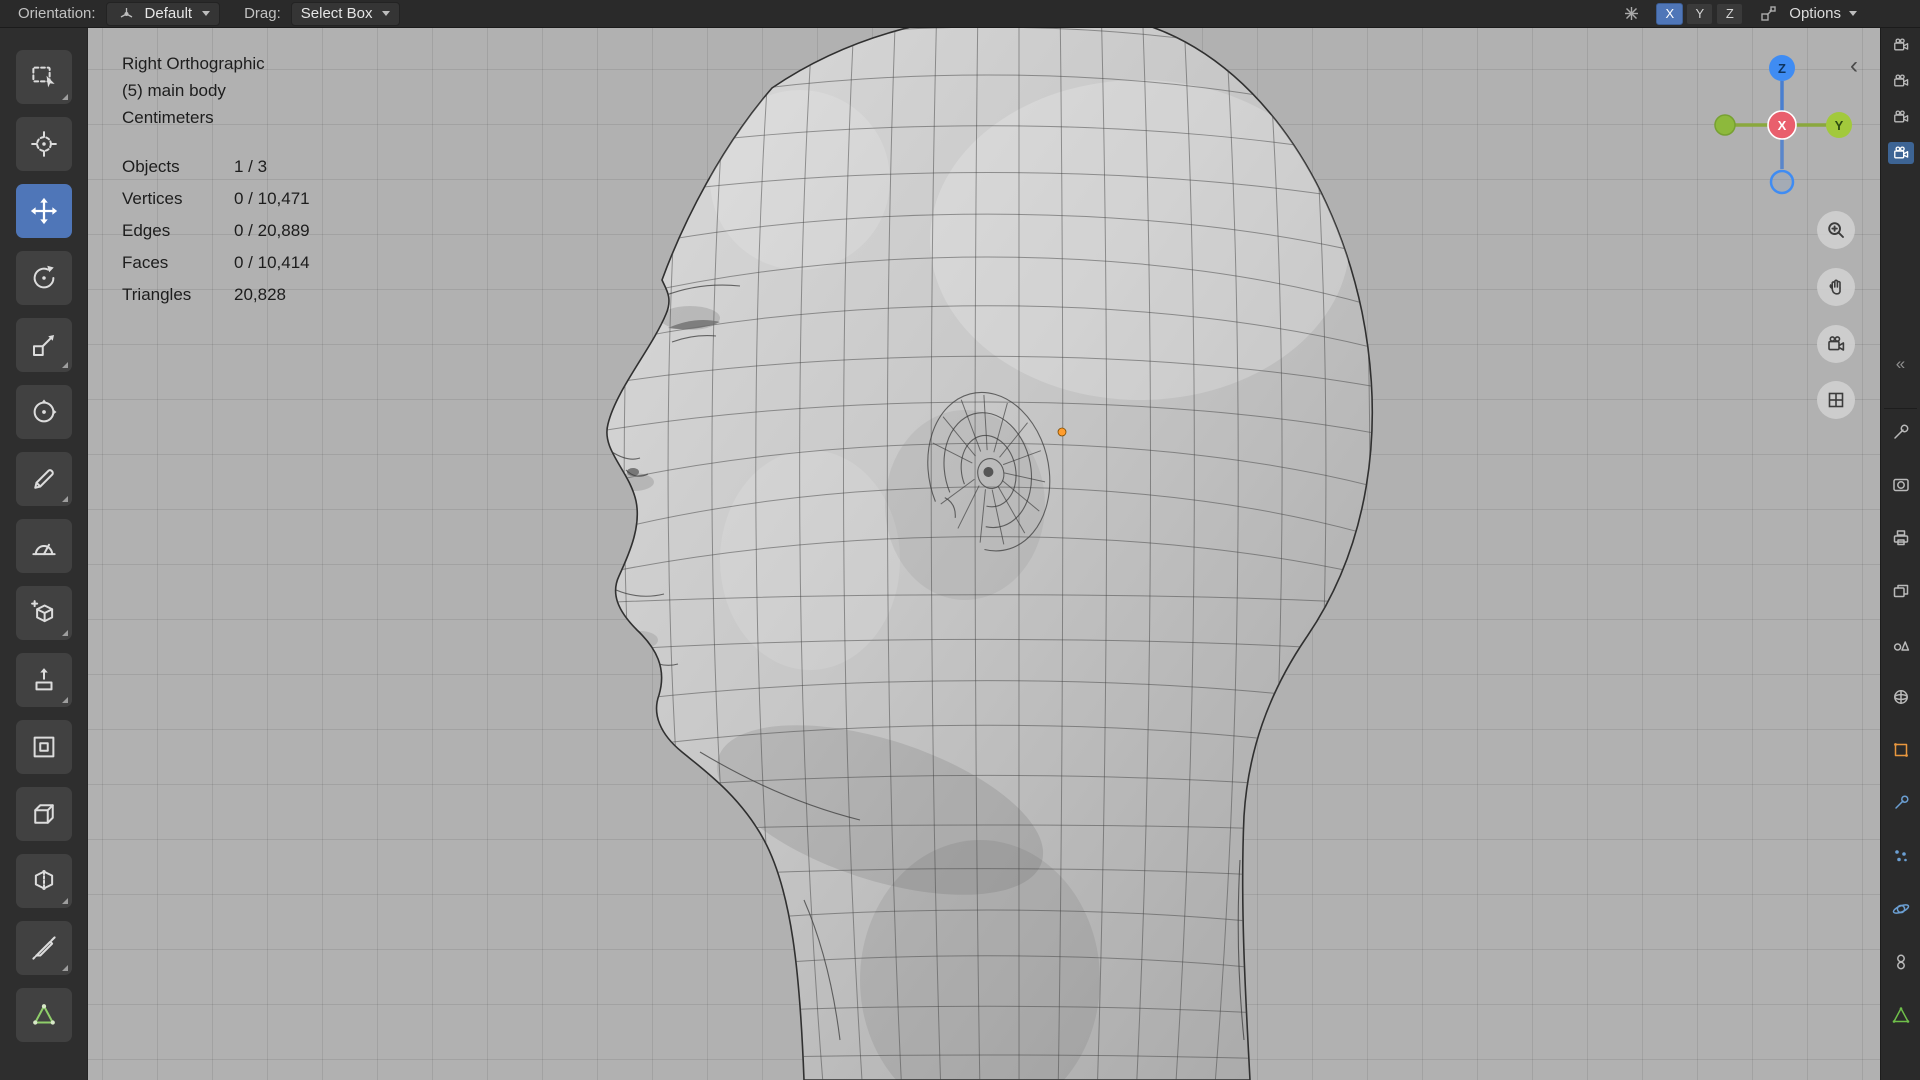 Image resolution: width=1920 pixels, height=1080 pixels. I want to click on hand-icon, so click(1835, 287).